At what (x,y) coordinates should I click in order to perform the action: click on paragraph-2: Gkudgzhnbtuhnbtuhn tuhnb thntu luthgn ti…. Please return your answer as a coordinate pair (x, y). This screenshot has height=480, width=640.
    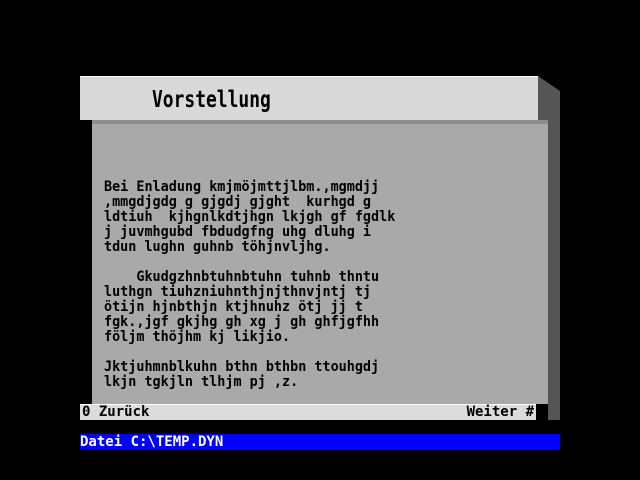
    Looking at the image, I should click on (242, 307).